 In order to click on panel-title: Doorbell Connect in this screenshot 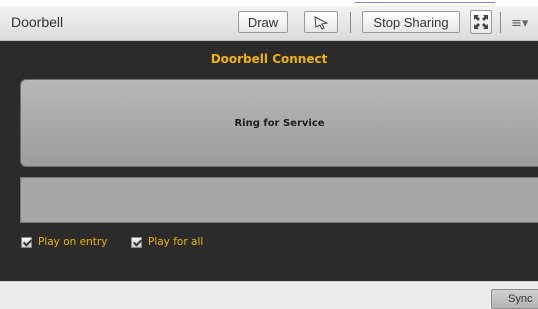, I will do `click(269, 59)`.